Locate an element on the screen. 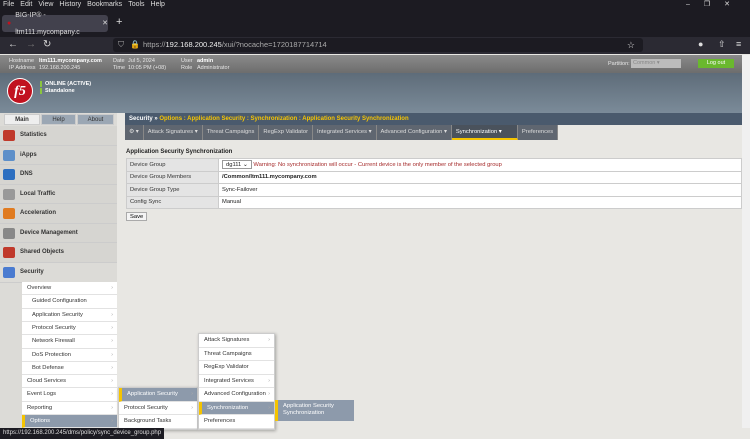 This screenshot has width=750, height=439. sidebar-item-device-management: Device Management is located at coordinates (58, 233).